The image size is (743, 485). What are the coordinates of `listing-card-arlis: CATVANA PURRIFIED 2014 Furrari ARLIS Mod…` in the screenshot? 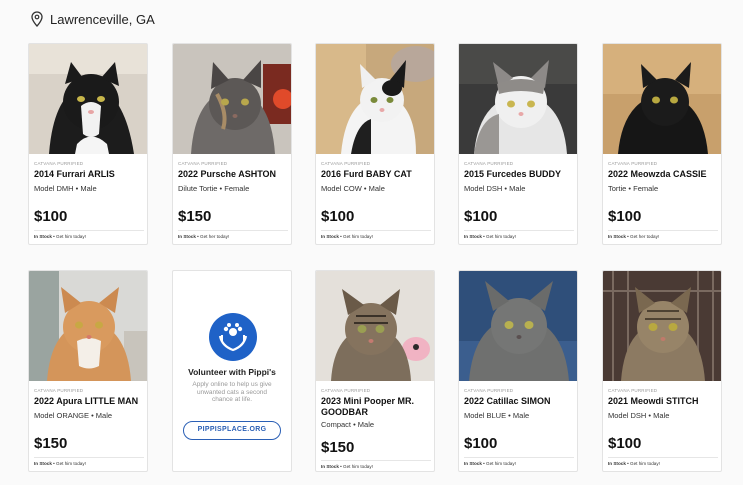 It's located at (88, 144).